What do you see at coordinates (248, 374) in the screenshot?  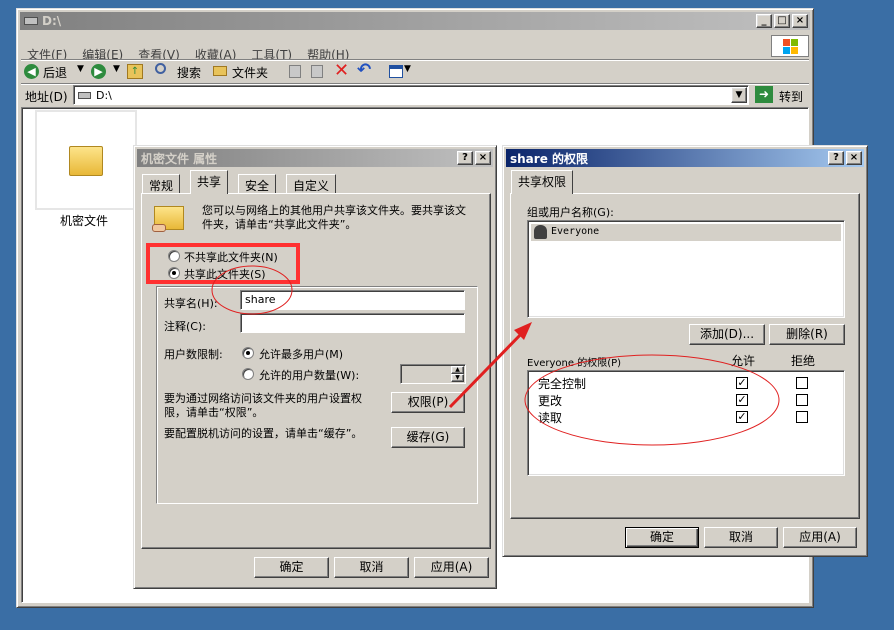 I see `allow-users-radio` at bounding box center [248, 374].